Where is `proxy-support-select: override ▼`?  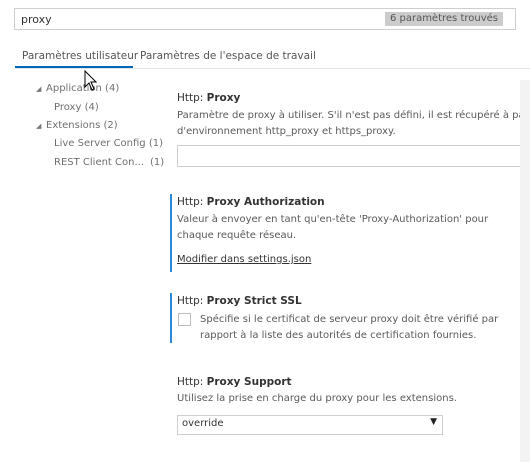
proxy-support-select: override ▼ is located at coordinates (310, 425).